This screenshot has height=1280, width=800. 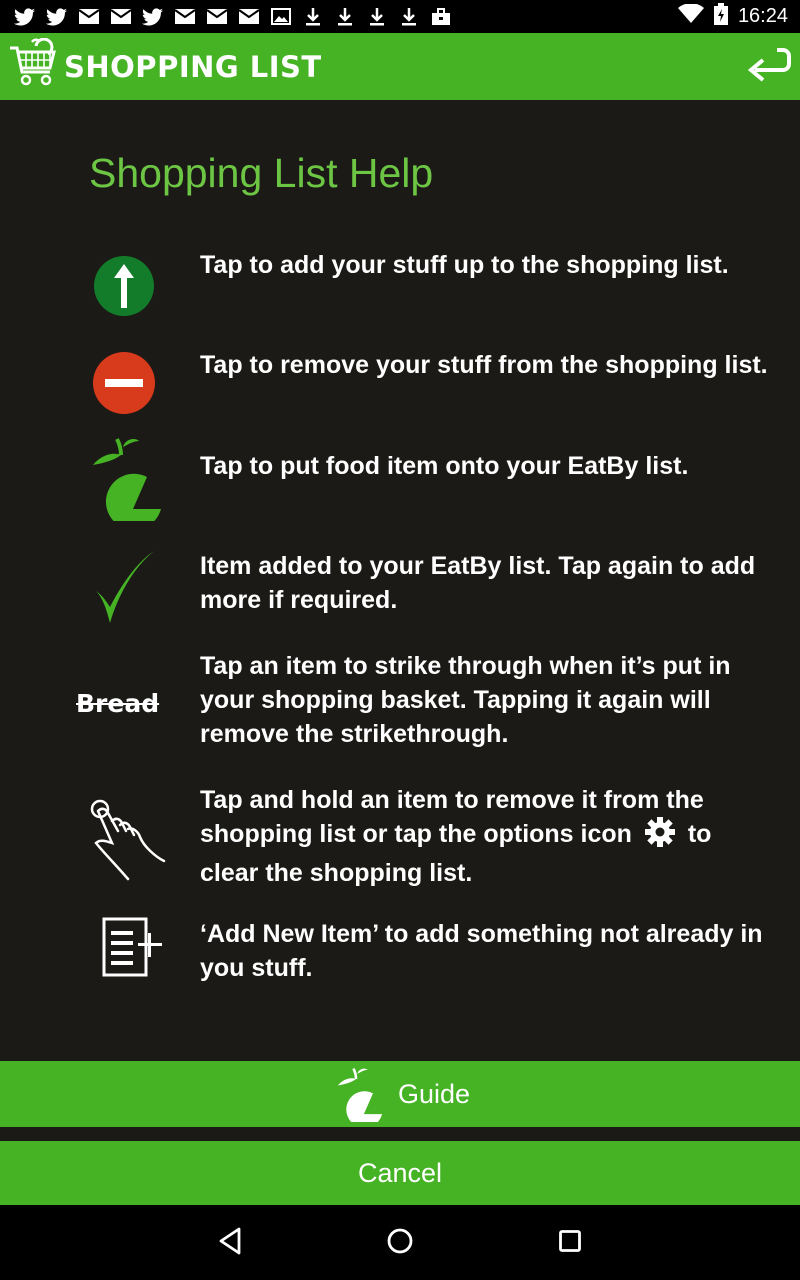 I want to click on system-nav-bar, so click(x=400, y=1242).